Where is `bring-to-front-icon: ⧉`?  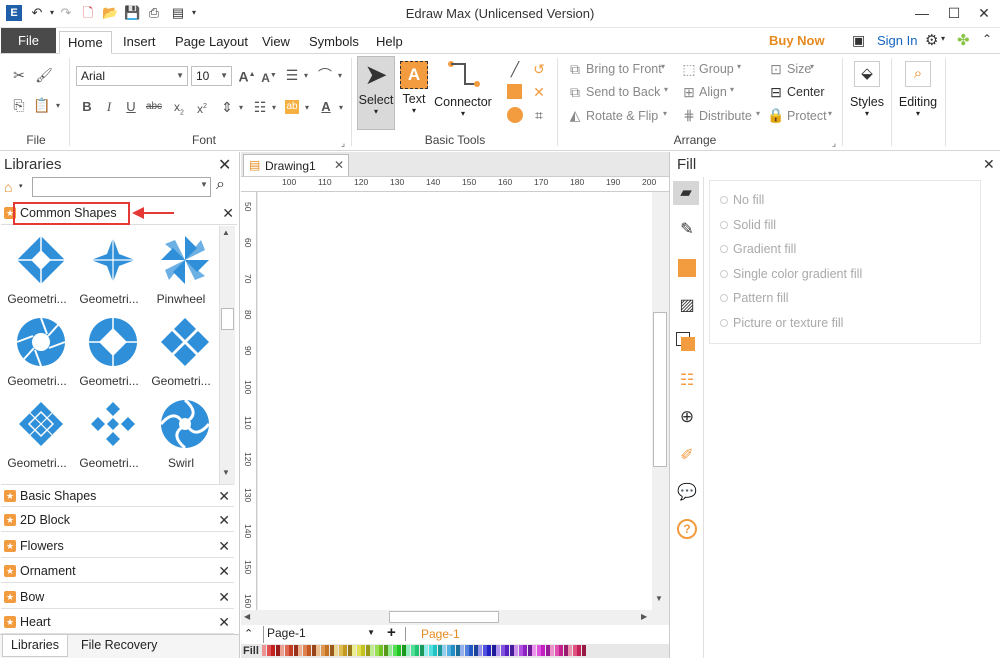
bring-to-front-icon: ⧉ is located at coordinates (575, 69).